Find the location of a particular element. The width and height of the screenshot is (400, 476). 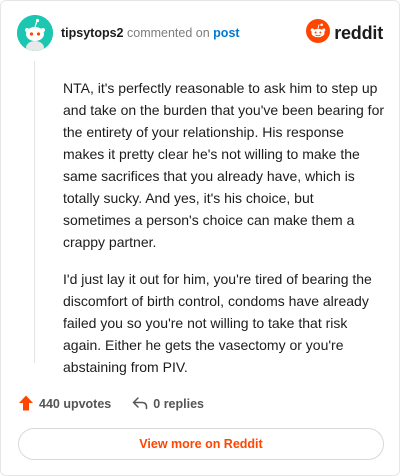

thread-line is located at coordinates (34, 212).